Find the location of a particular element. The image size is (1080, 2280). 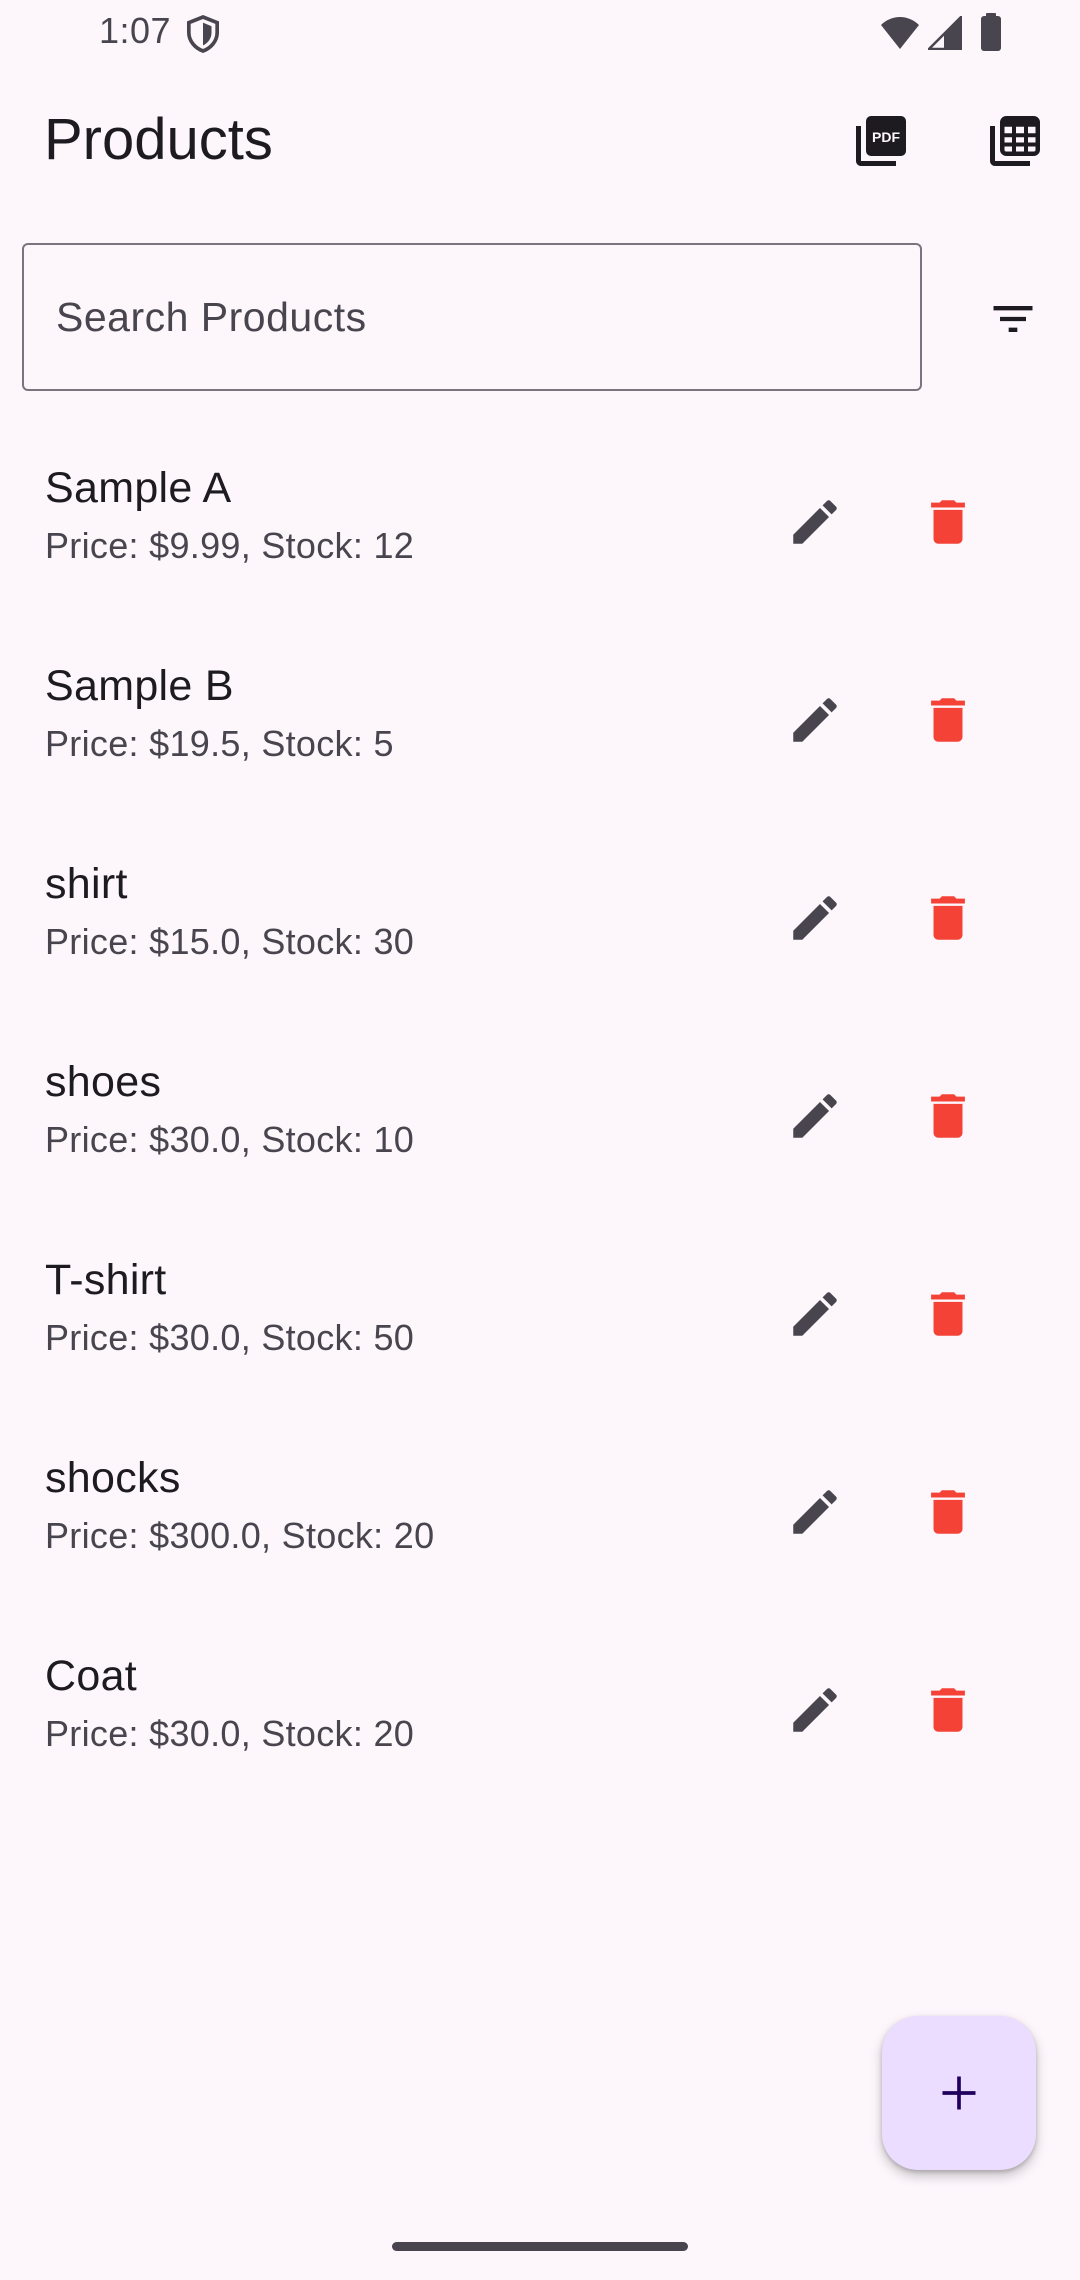

picture-as-pdf-icon: PDF is located at coordinates (881, 141).